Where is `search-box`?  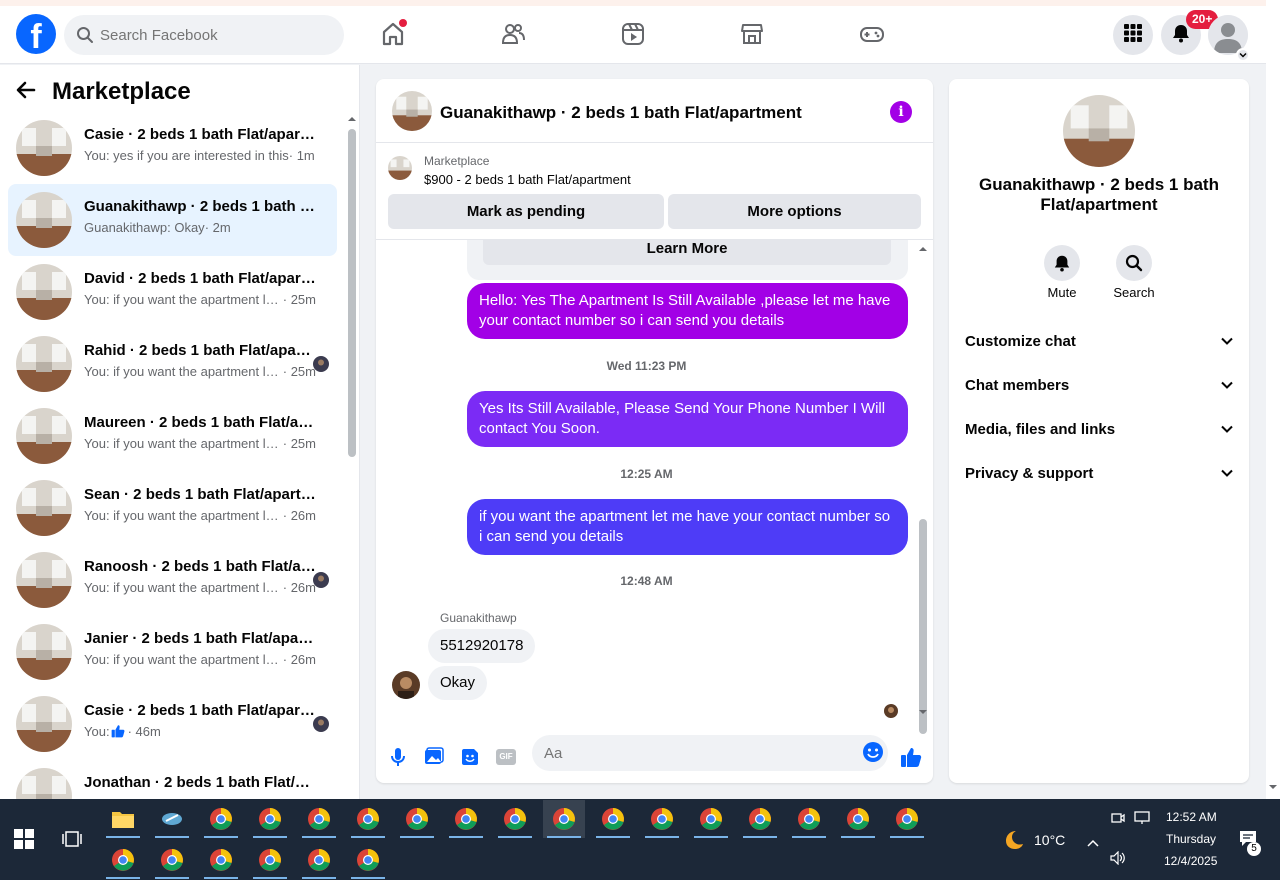 search-box is located at coordinates (204, 35).